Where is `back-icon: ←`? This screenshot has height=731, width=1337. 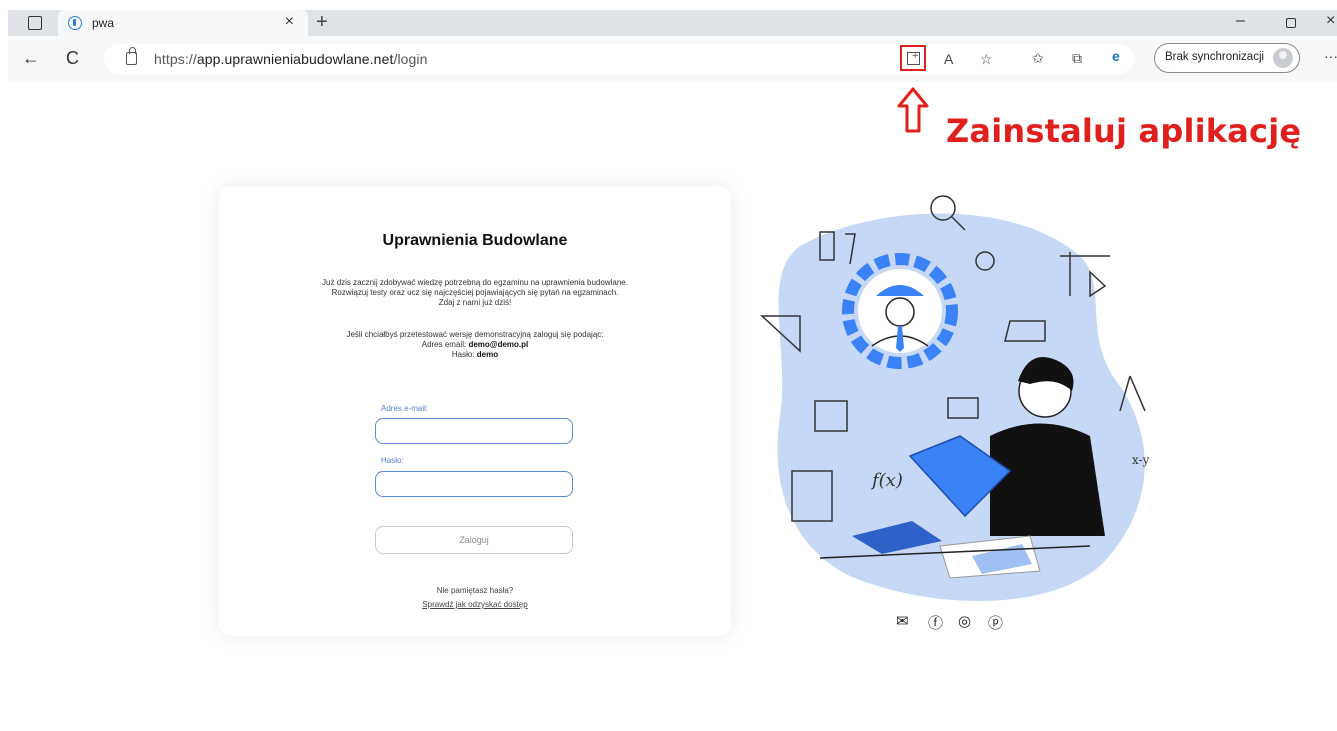 back-icon: ← is located at coordinates (31, 58).